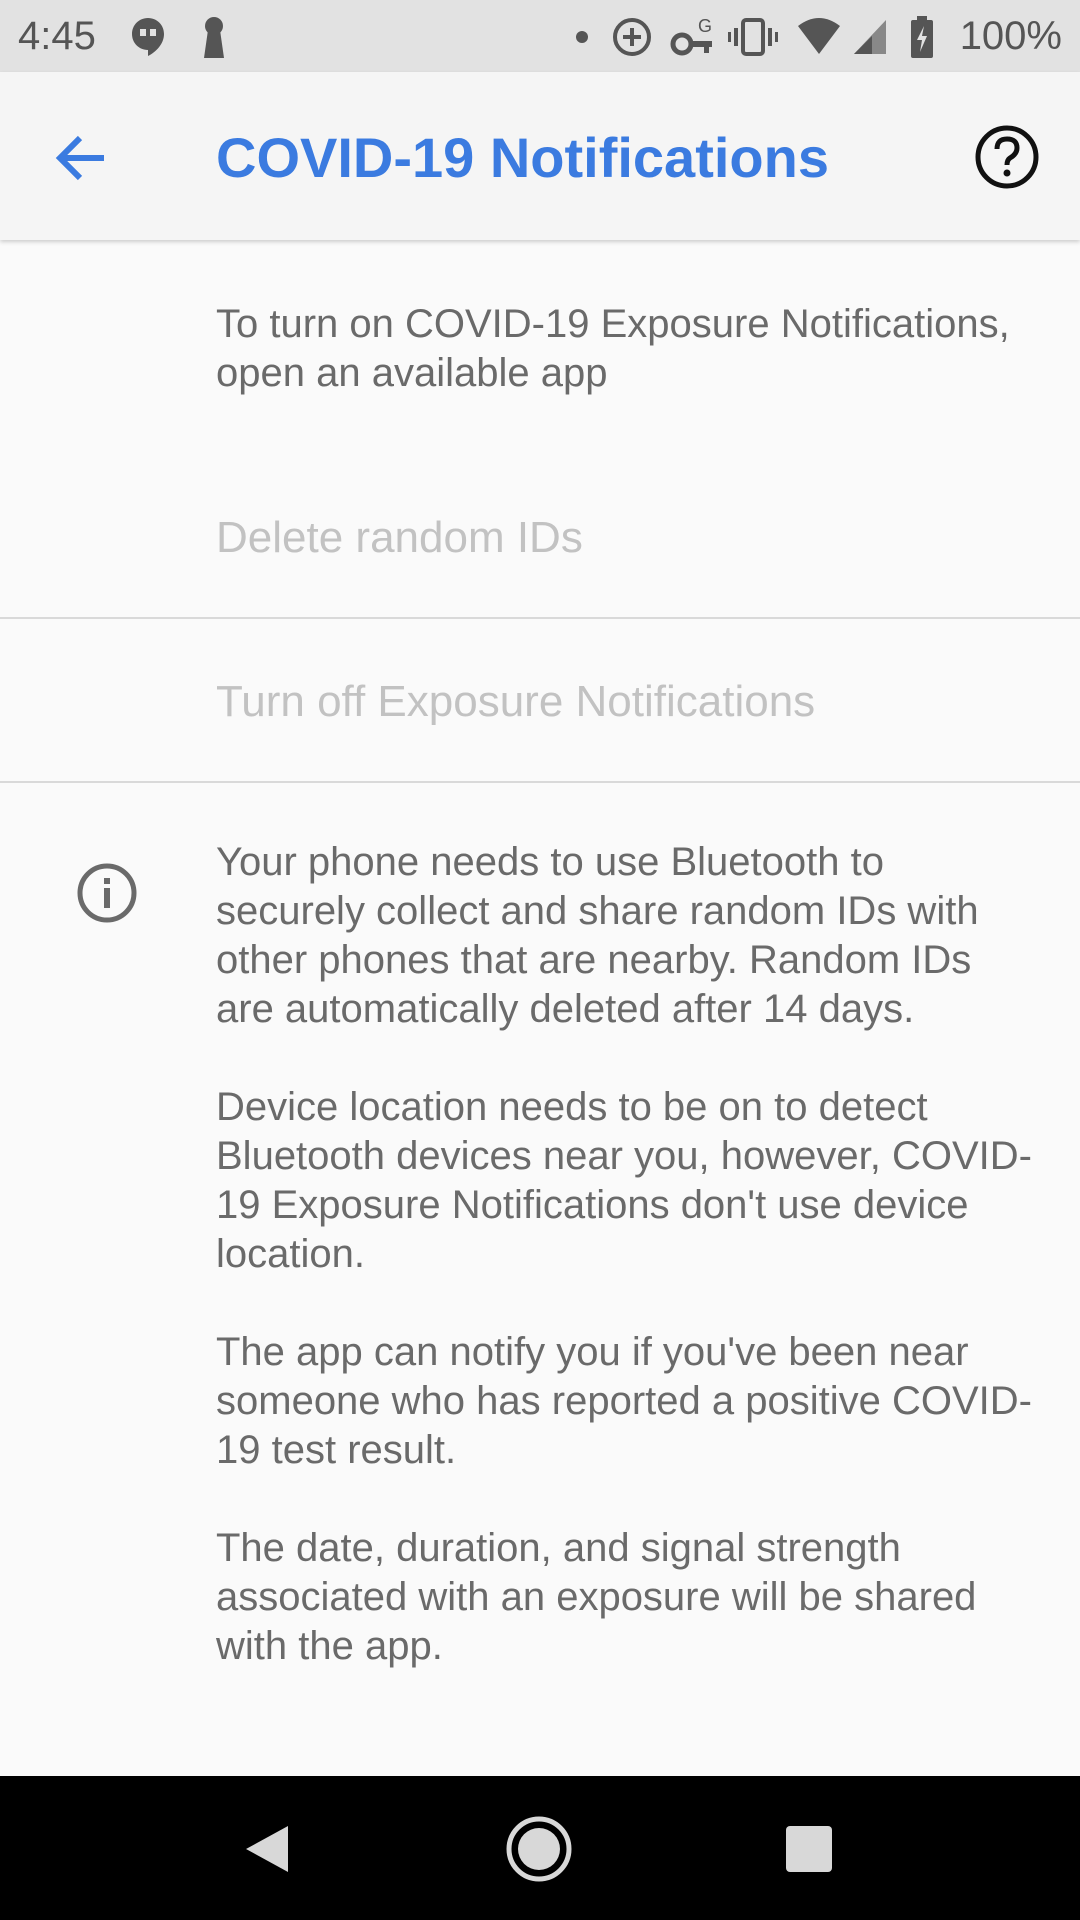 The height and width of the screenshot is (1920, 1080). What do you see at coordinates (82, 158) in the screenshot?
I see `arrow-back-icon` at bounding box center [82, 158].